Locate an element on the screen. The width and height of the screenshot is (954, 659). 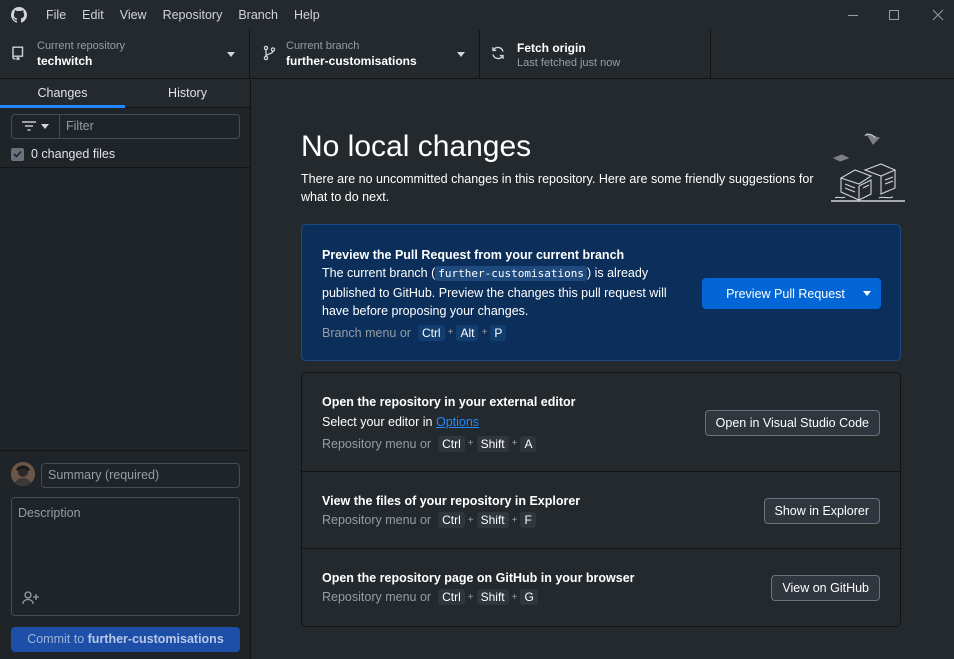
explorer-shortcut: Repository menu or Ctrl + Shift + F is located at coordinates (451, 520).